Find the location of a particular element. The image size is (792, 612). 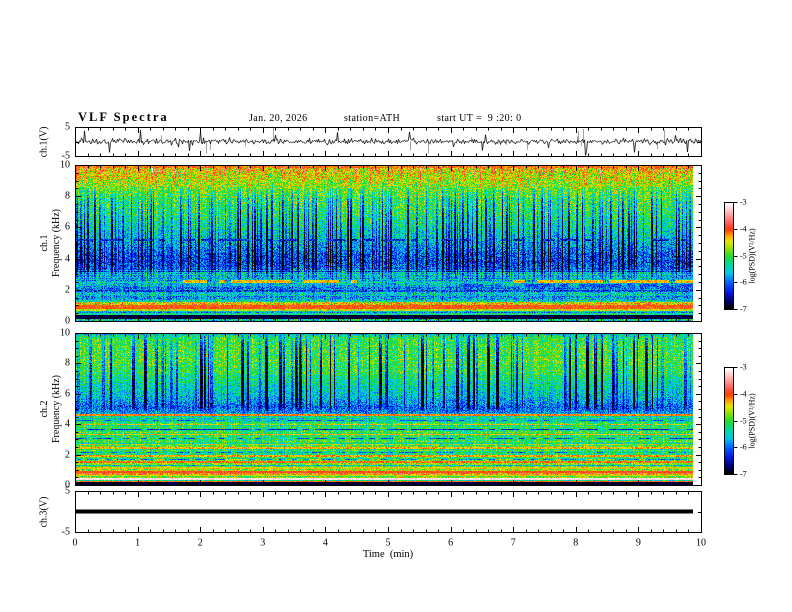

ch1-axis-label-line1: ch.1 is located at coordinates (44, 243).